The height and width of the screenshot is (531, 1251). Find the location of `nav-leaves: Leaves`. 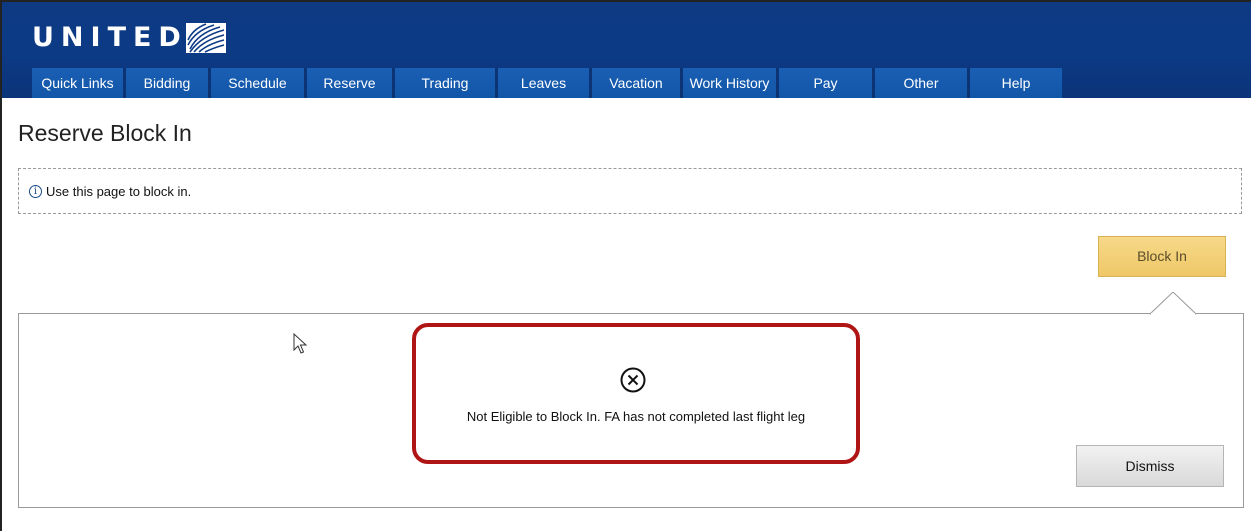

nav-leaves: Leaves is located at coordinates (545, 83).